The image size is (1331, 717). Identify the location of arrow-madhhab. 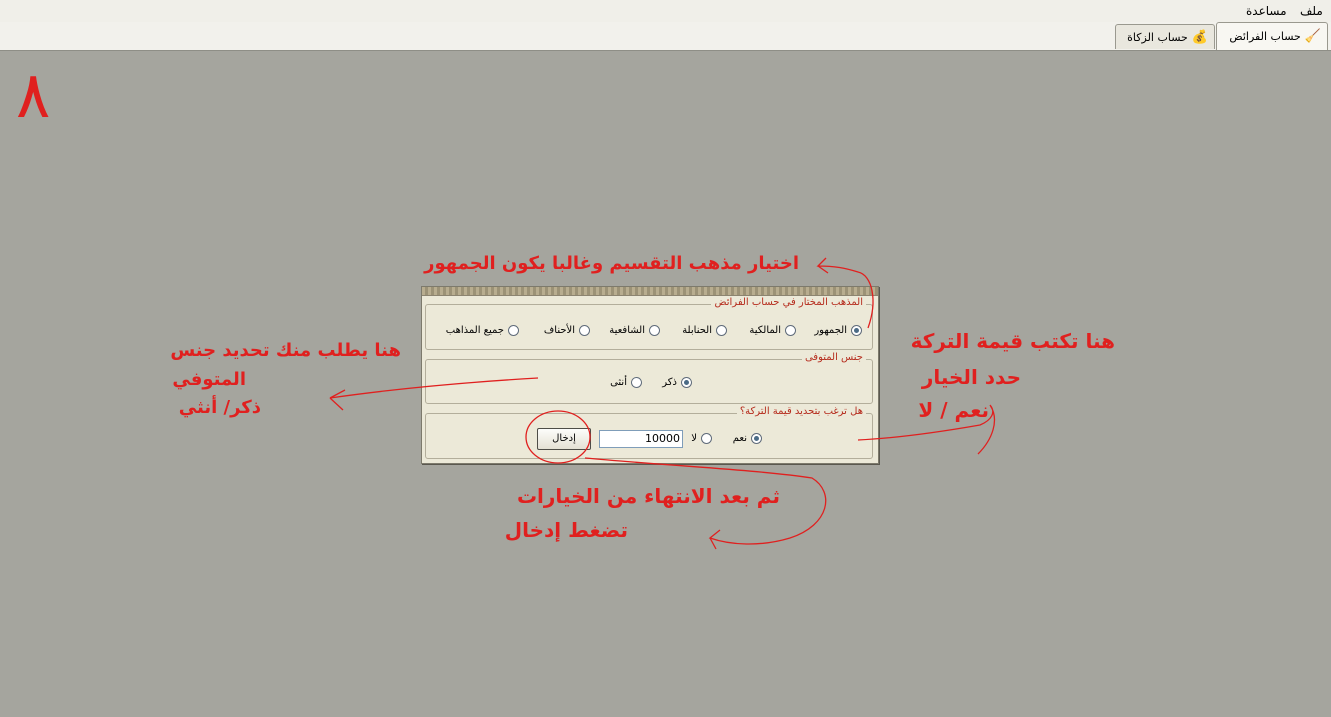
(845, 293).